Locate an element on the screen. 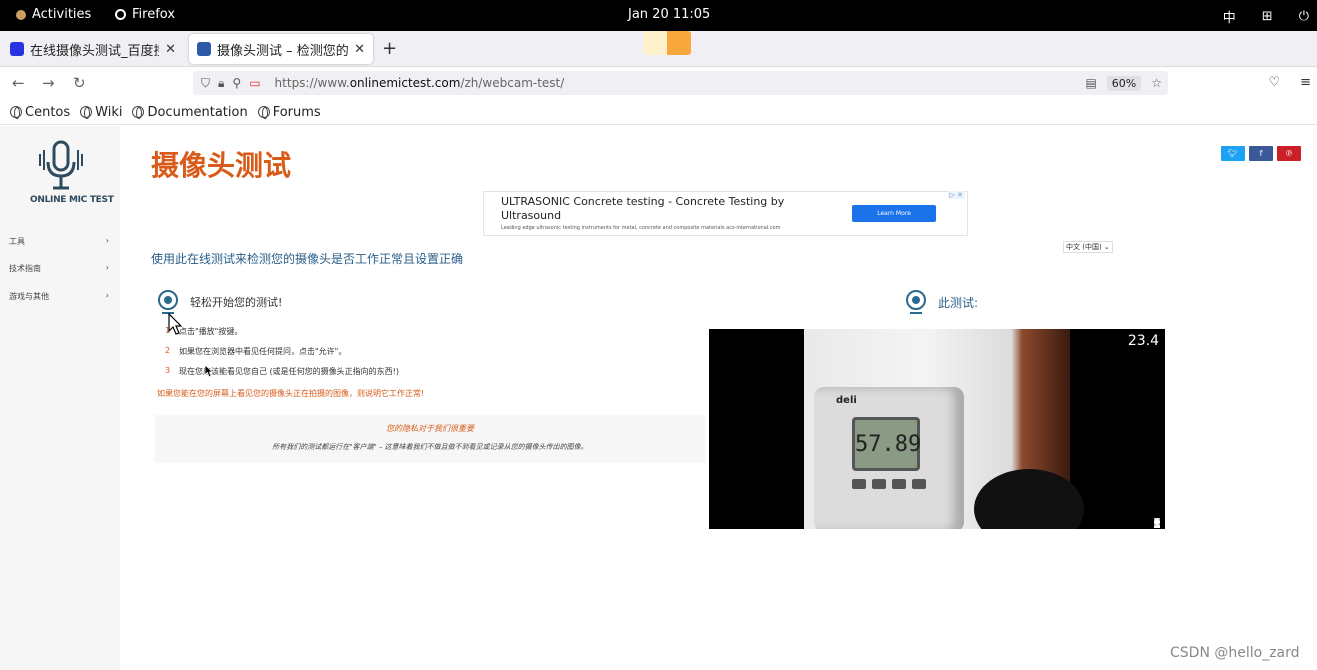 Image resolution: width=1317 pixels, height=670 pixels. site-sidebar: ONLINE MIC TEST 工具 › 技术指南 › 游戏与其他 › is located at coordinates (60, 398).